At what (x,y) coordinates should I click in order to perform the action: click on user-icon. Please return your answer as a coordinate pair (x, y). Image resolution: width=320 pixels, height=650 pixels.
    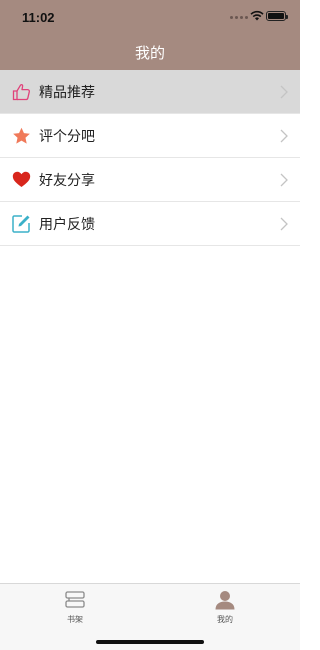
    Looking at the image, I should click on (225, 600).